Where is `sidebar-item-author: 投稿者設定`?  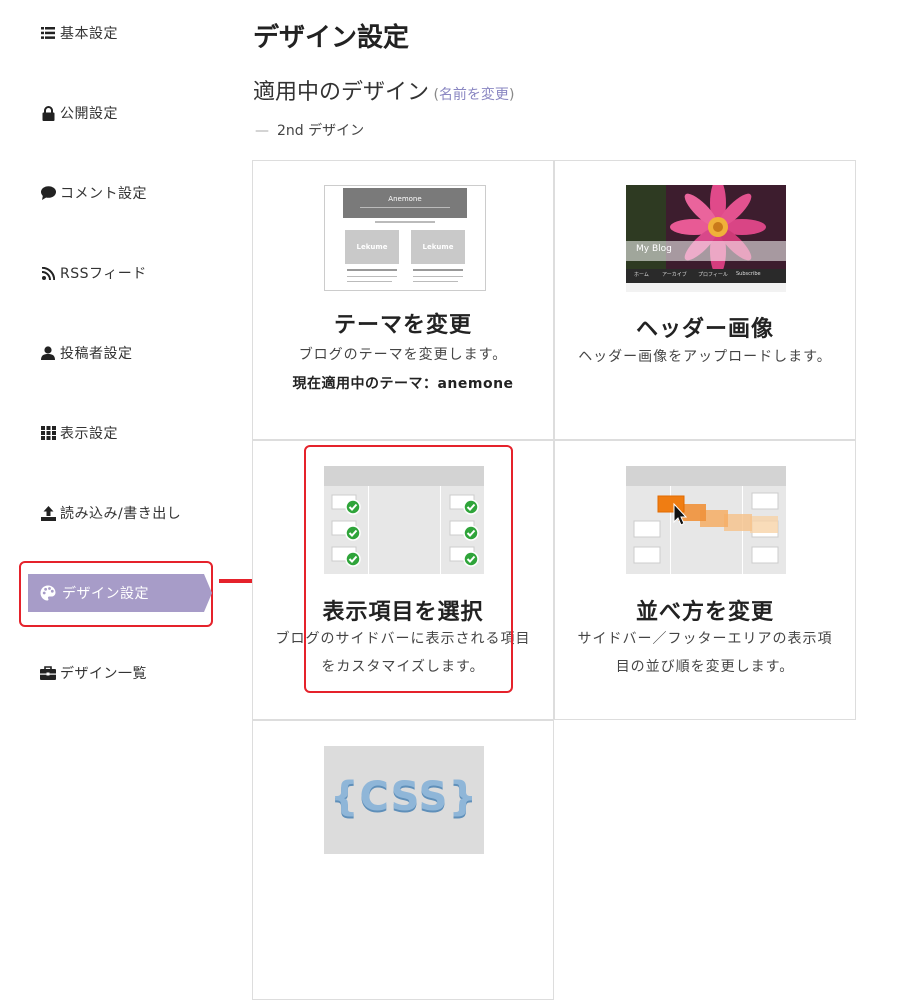
sidebar-item-author: 投稿者設定 is located at coordinates (86, 353).